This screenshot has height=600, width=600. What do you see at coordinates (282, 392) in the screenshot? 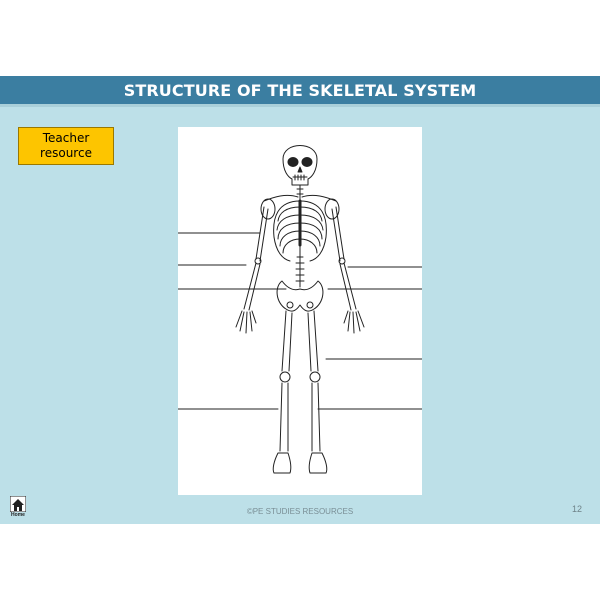
I see `leg-left` at bounding box center [282, 392].